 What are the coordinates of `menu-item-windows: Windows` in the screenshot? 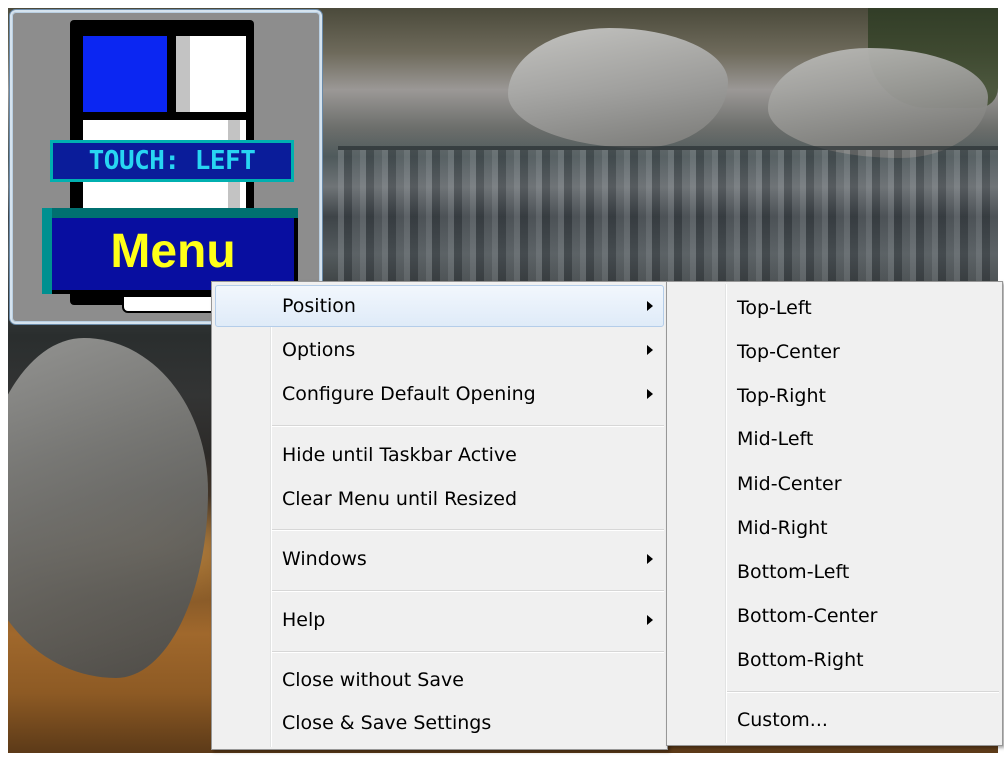 It's located at (439, 559).